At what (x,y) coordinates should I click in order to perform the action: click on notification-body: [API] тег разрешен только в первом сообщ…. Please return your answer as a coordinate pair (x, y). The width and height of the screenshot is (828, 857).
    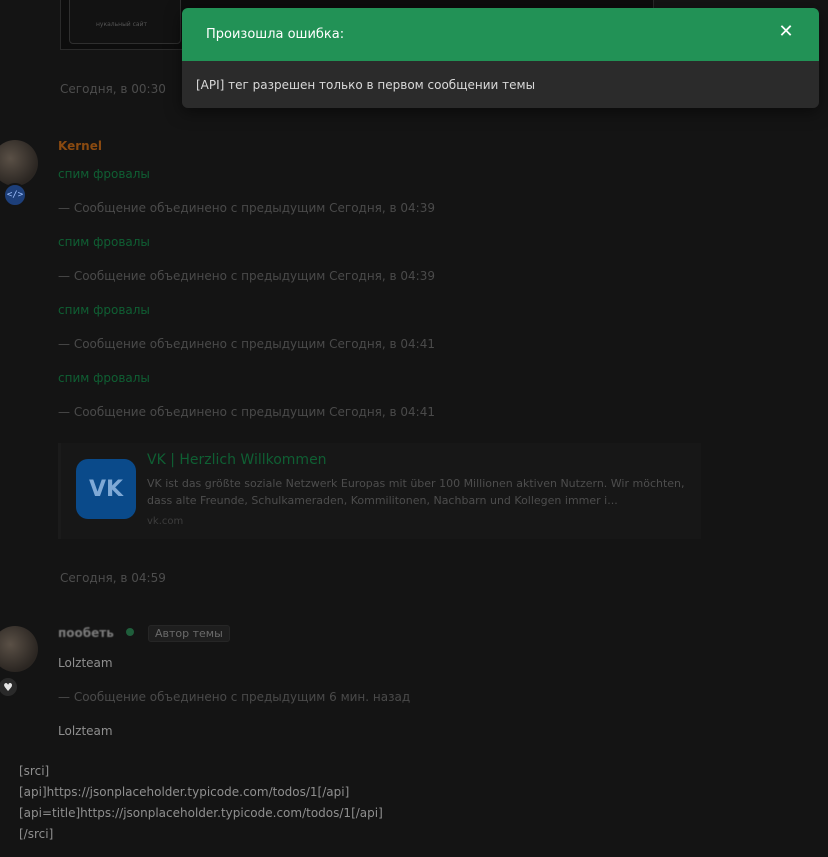
    Looking at the image, I should click on (500, 84).